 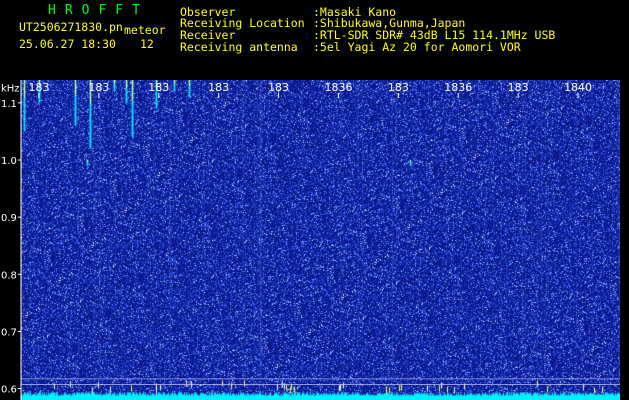 What do you see at coordinates (458, 87) in the screenshot?
I see `x-tick-label-7: 1836` at bounding box center [458, 87].